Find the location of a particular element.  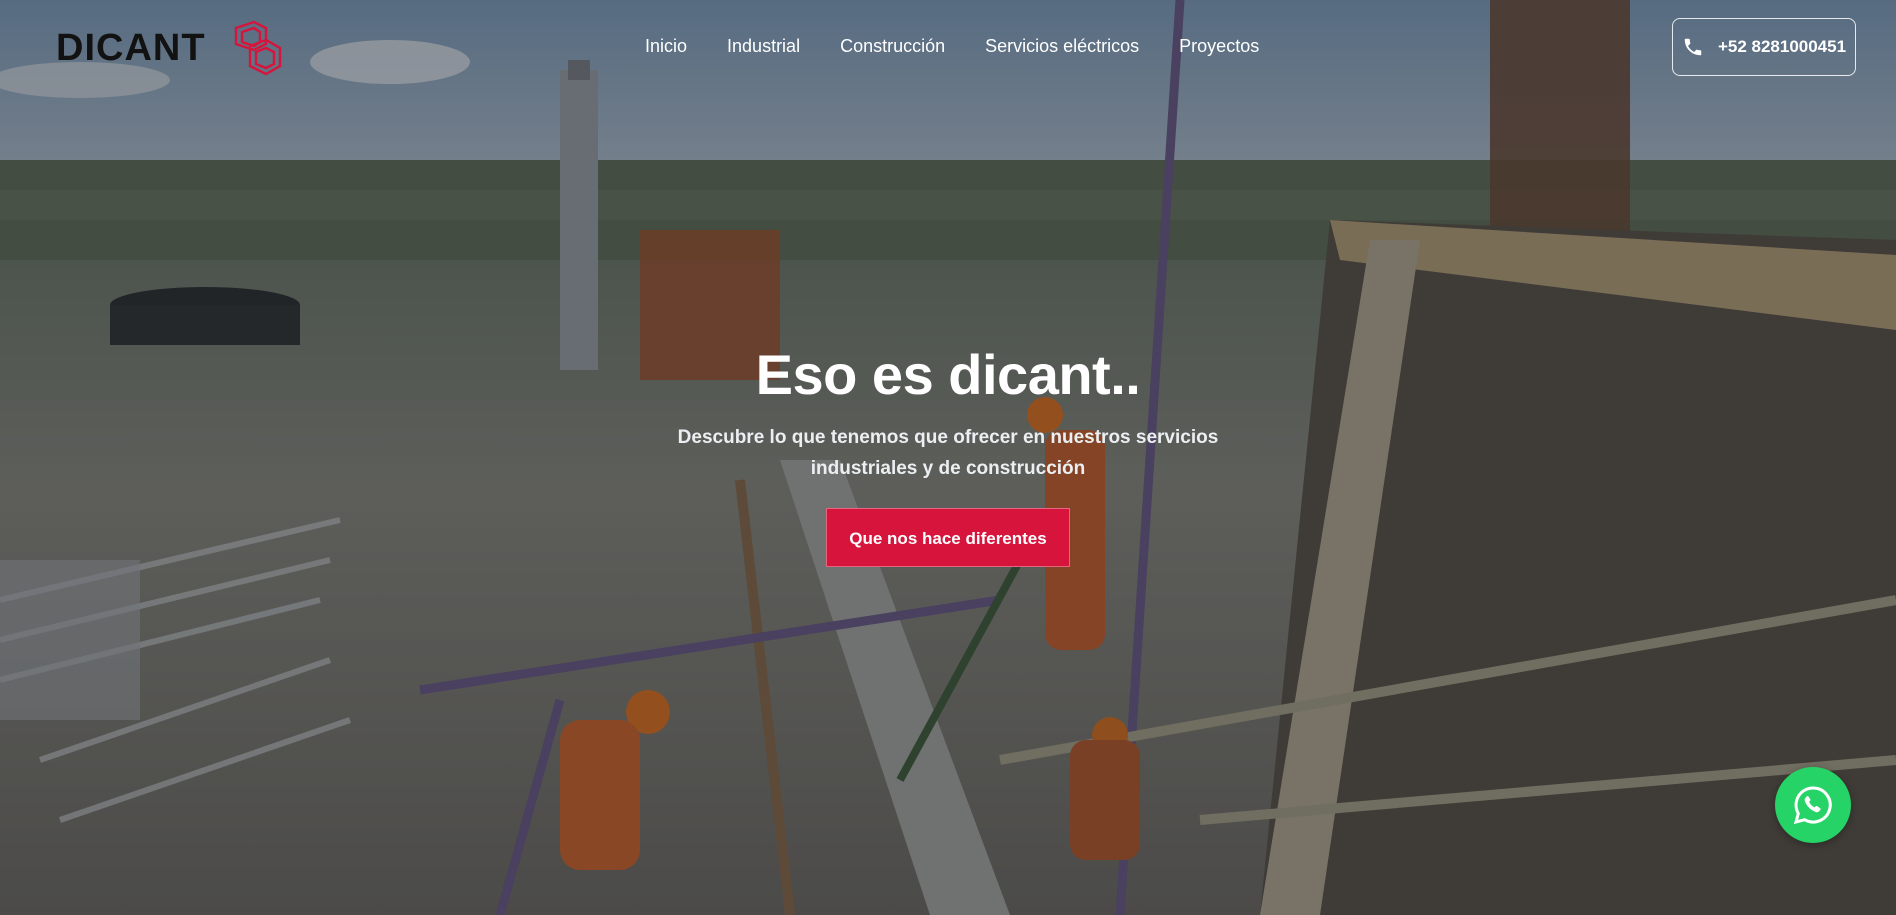

phone-number: +52 8281000451 is located at coordinates (1782, 46).